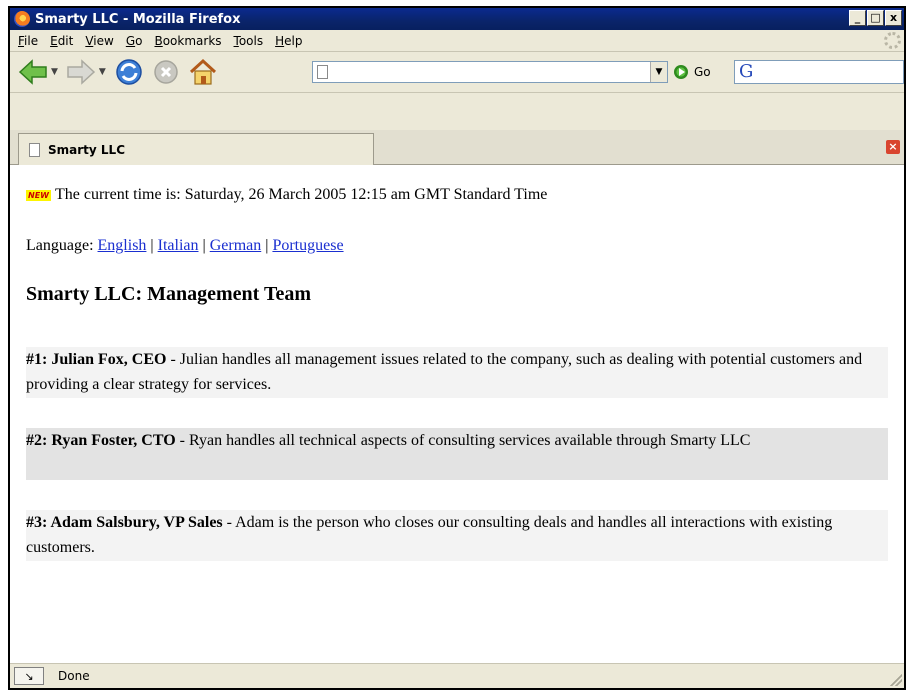  What do you see at coordinates (249, 41) in the screenshot?
I see `menu-tools: Tools` at bounding box center [249, 41].